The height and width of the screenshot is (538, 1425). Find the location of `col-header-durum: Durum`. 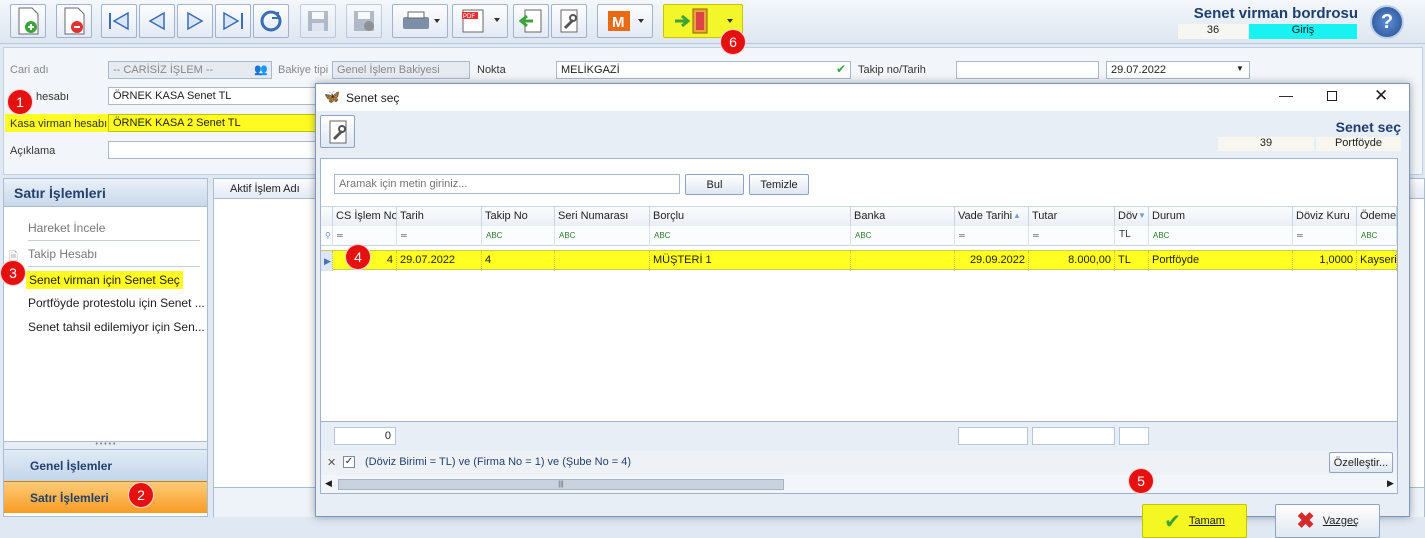

col-header-durum: Durum is located at coordinates (1221, 217).